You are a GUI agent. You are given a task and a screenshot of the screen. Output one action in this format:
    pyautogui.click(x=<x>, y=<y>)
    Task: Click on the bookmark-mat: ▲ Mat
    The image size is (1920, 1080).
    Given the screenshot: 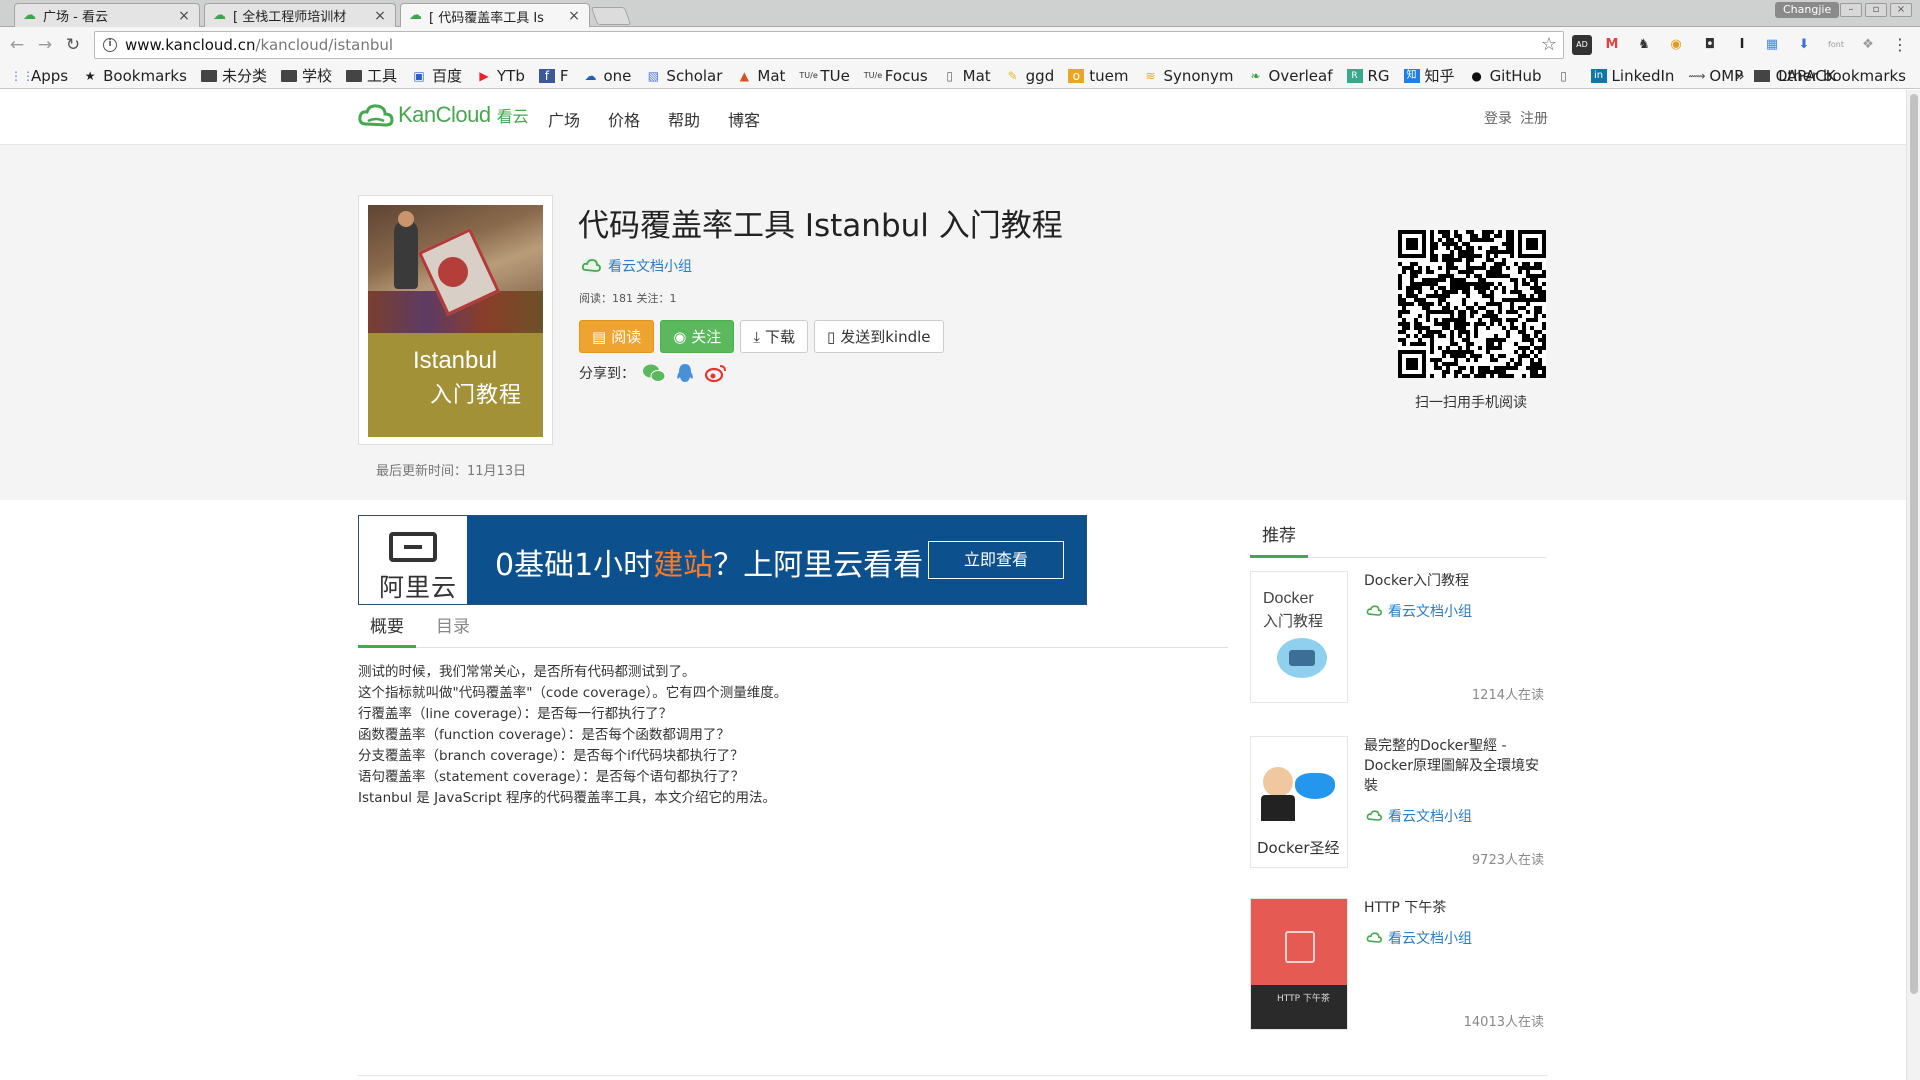 What is the action you would take?
    pyautogui.click(x=761, y=76)
    